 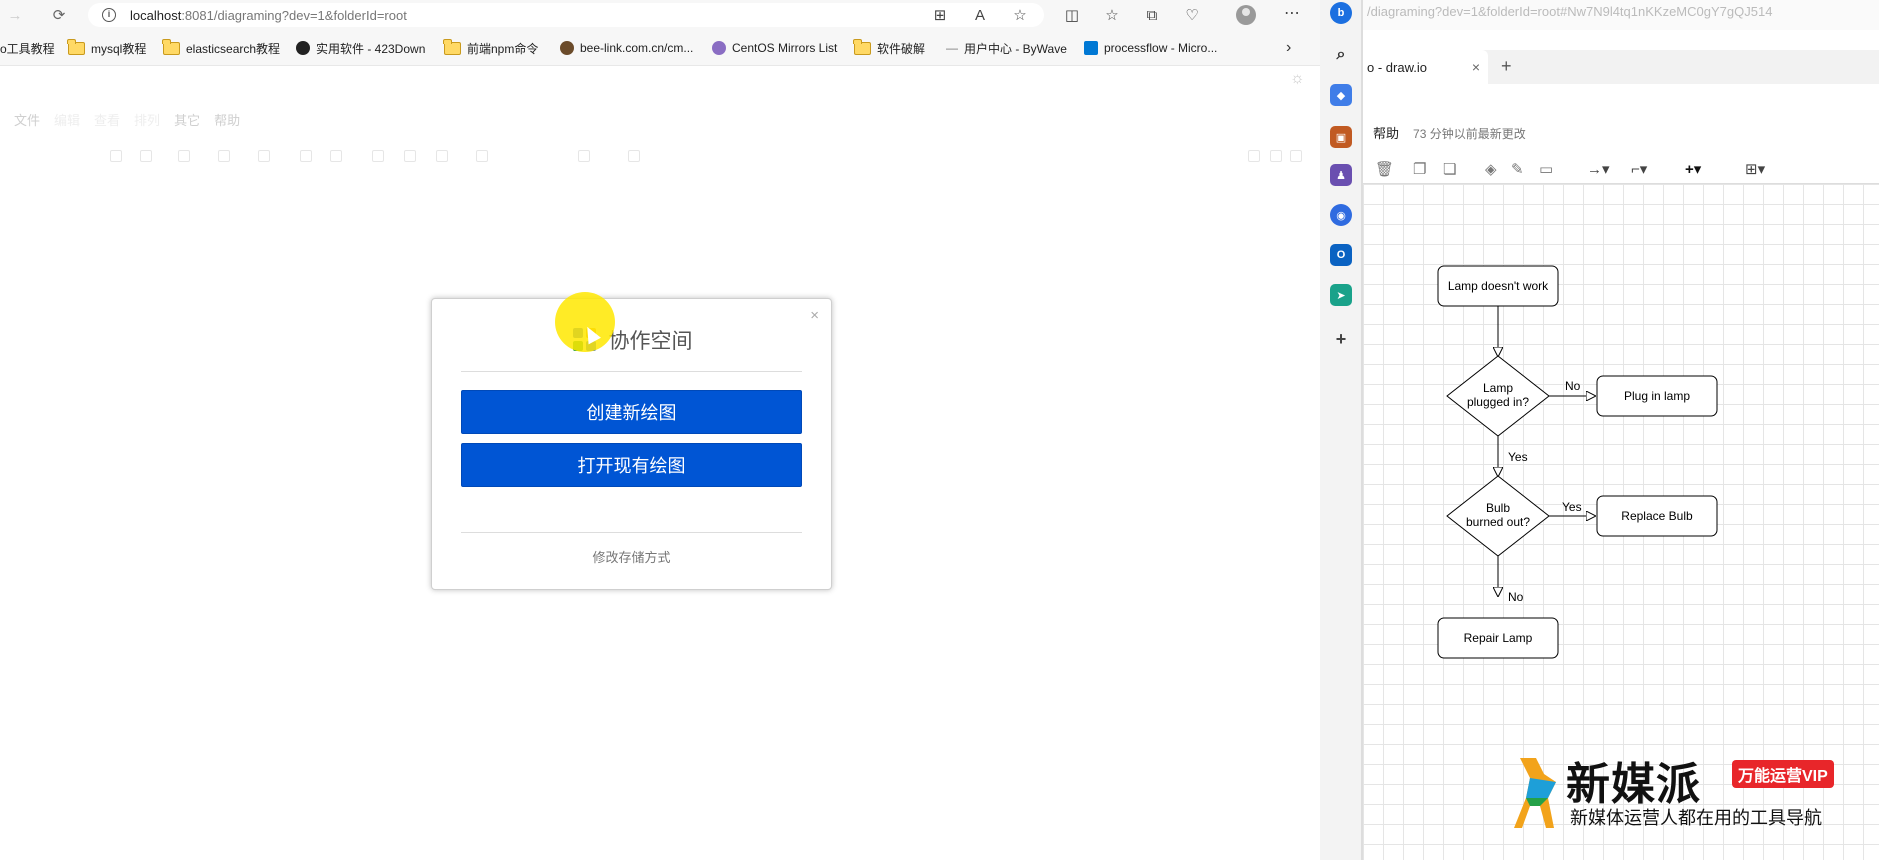 I want to click on bookmark-item: 实用软件 - 423Down, so click(x=360, y=48).